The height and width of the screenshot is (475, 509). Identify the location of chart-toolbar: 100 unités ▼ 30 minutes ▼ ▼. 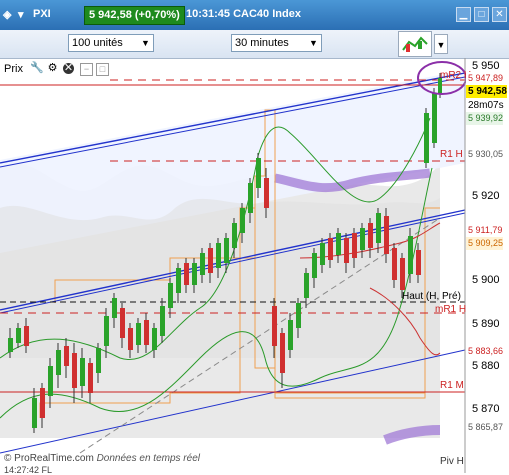
(254, 44).